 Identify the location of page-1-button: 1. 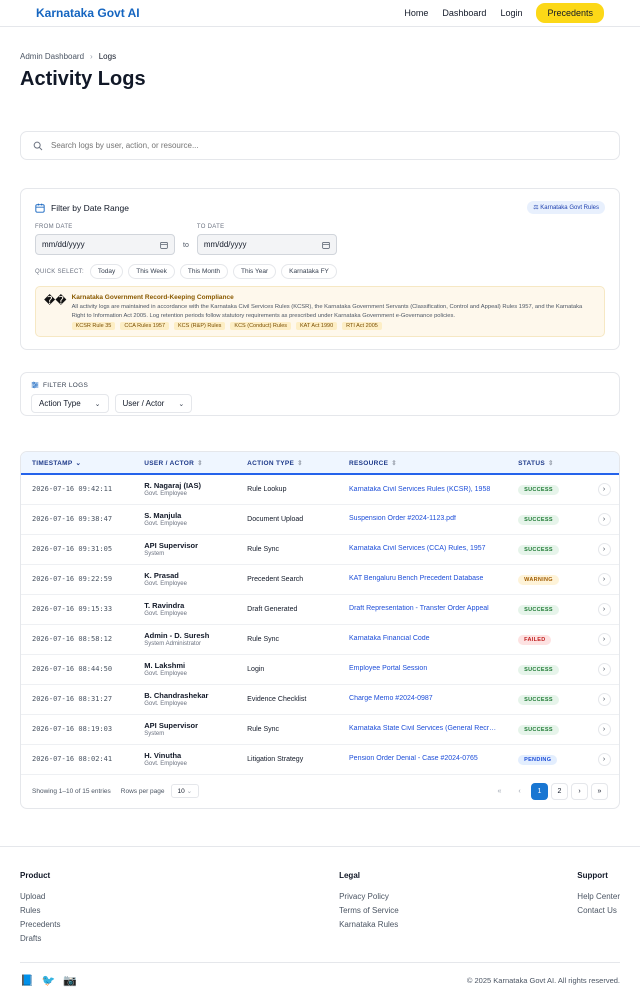
(539, 791).